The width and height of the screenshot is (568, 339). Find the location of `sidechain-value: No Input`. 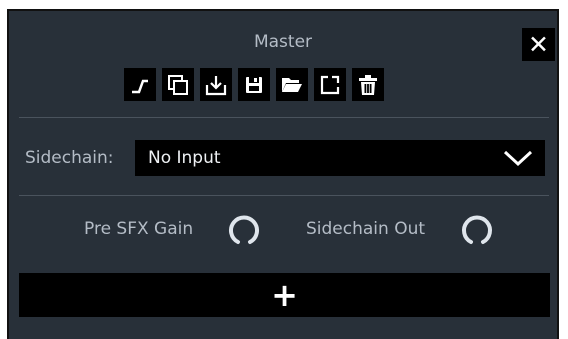

sidechain-value: No Input is located at coordinates (184, 158).